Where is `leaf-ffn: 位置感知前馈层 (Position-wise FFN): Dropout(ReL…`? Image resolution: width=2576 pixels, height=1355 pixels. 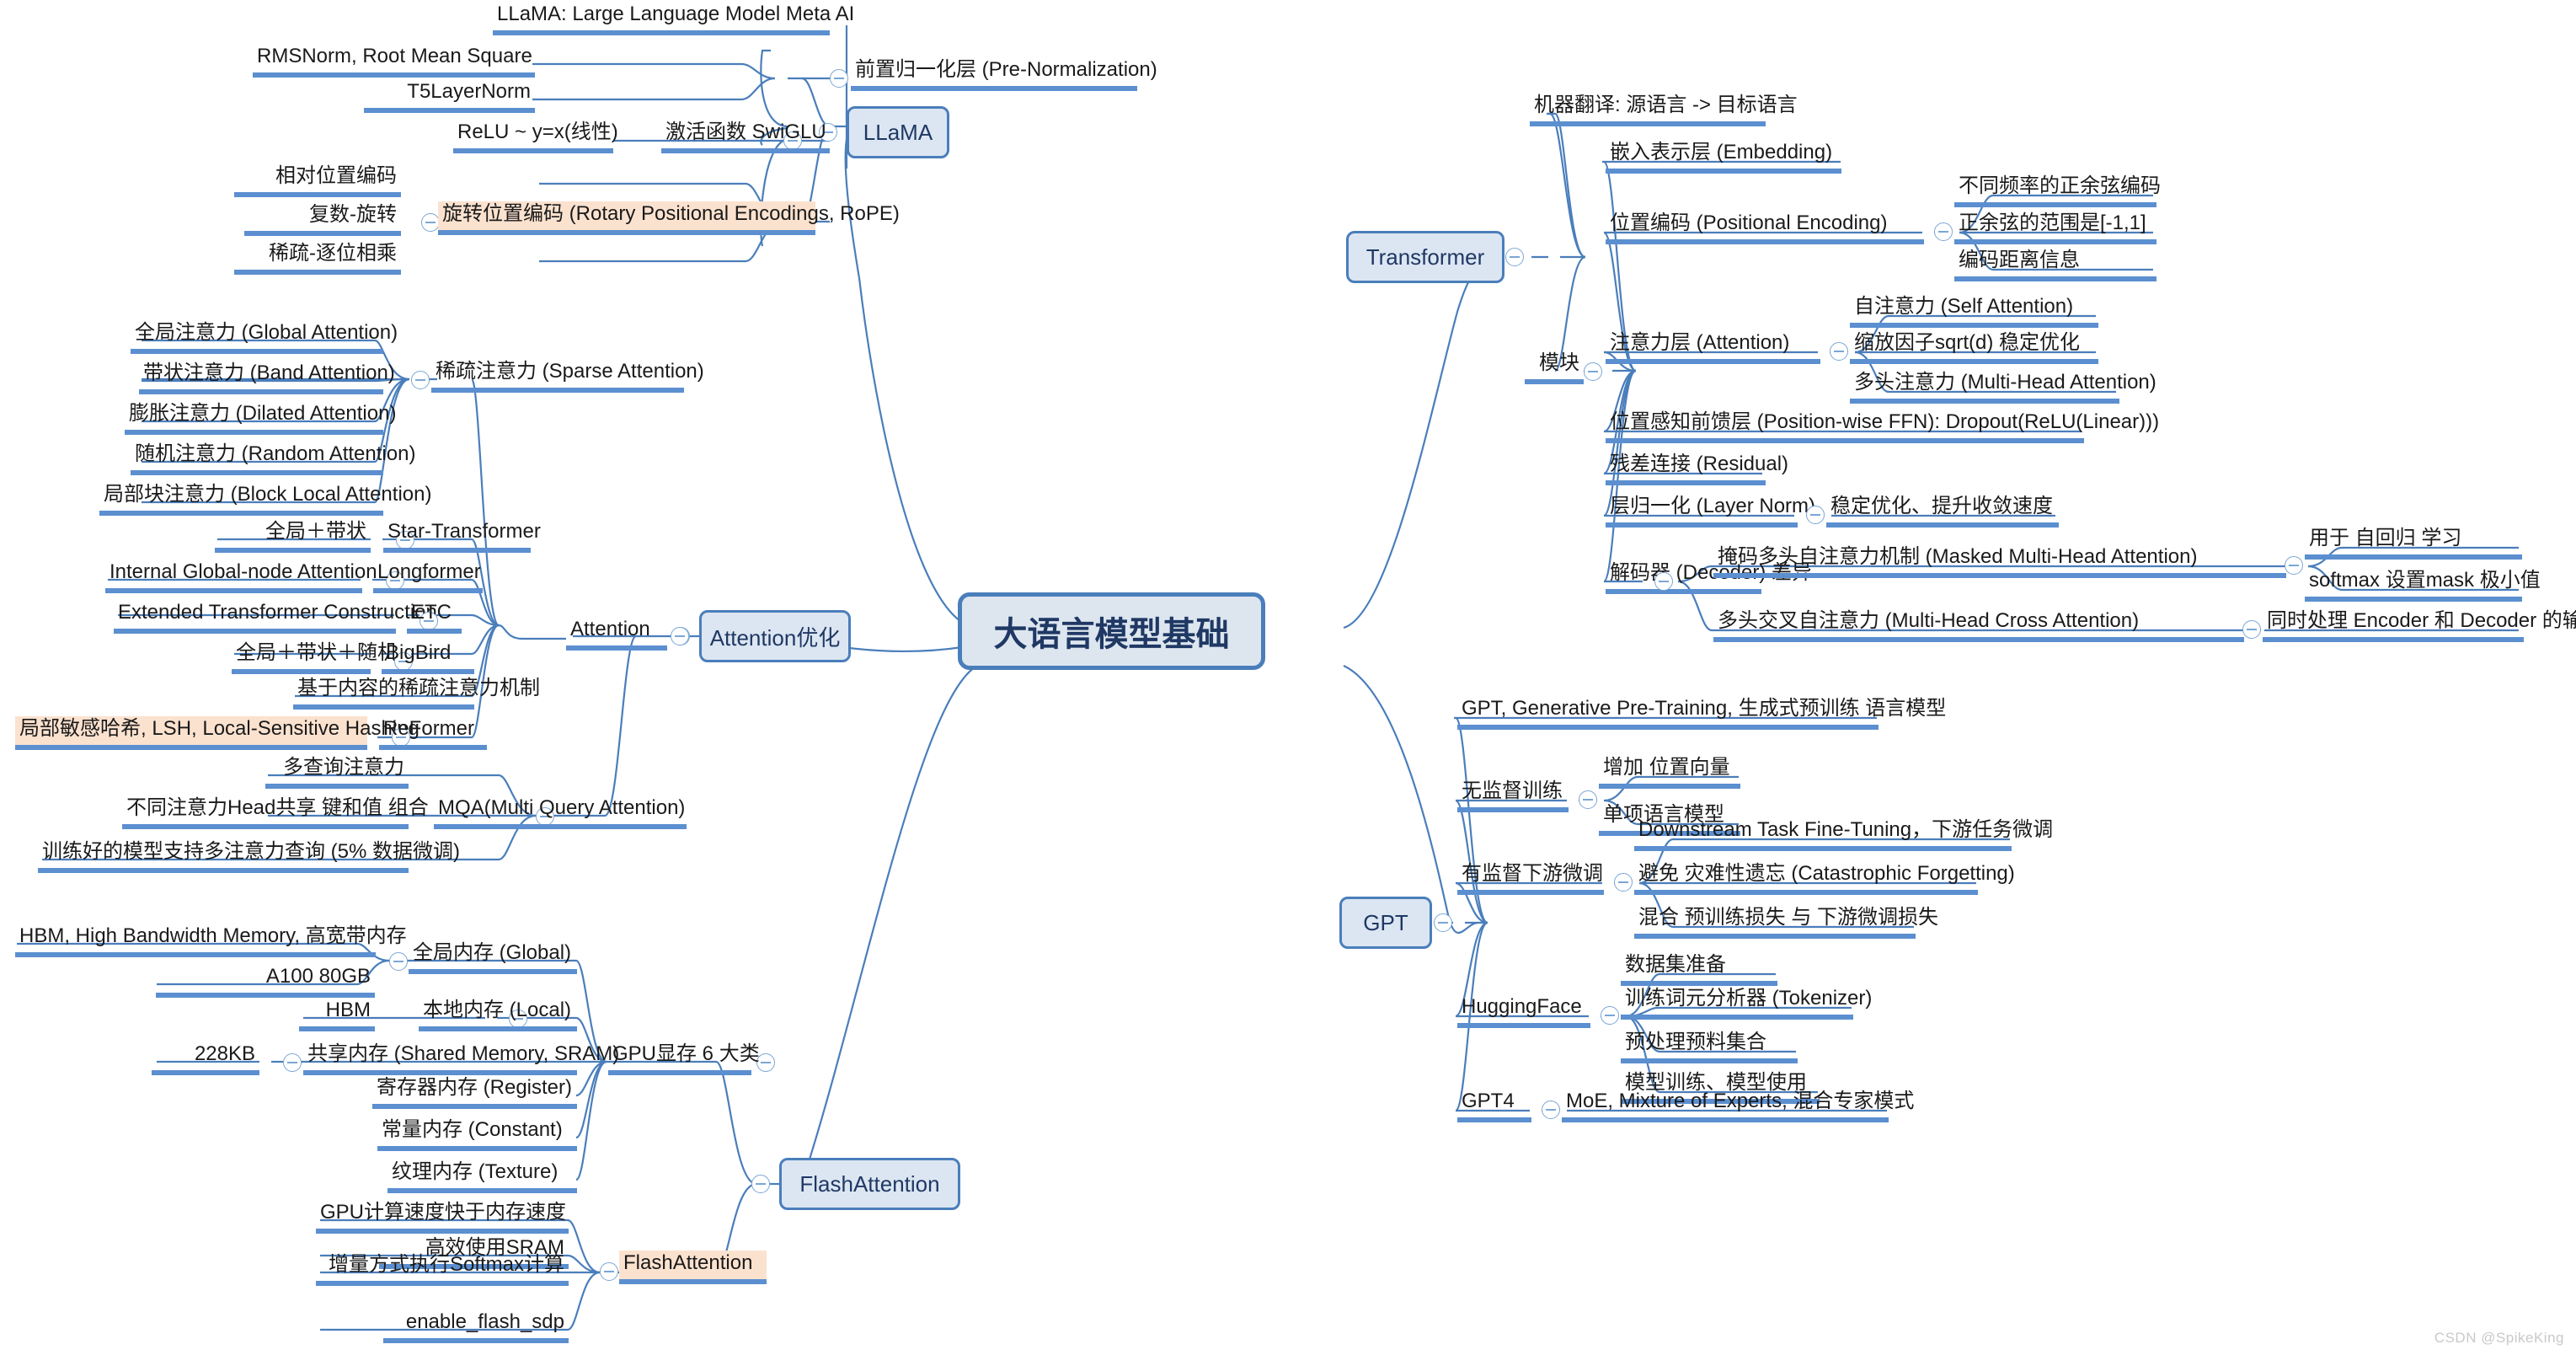 leaf-ffn: 位置感知前馈层 (Position-wise FFN): Dropout(ReL… is located at coordinates (1882, 426).